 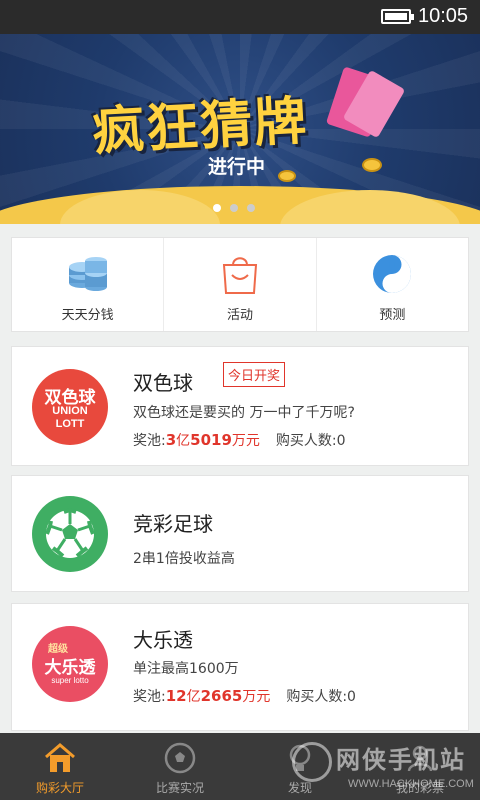 I want to click on nav-discover: 发现, so click(x=300, y=766).